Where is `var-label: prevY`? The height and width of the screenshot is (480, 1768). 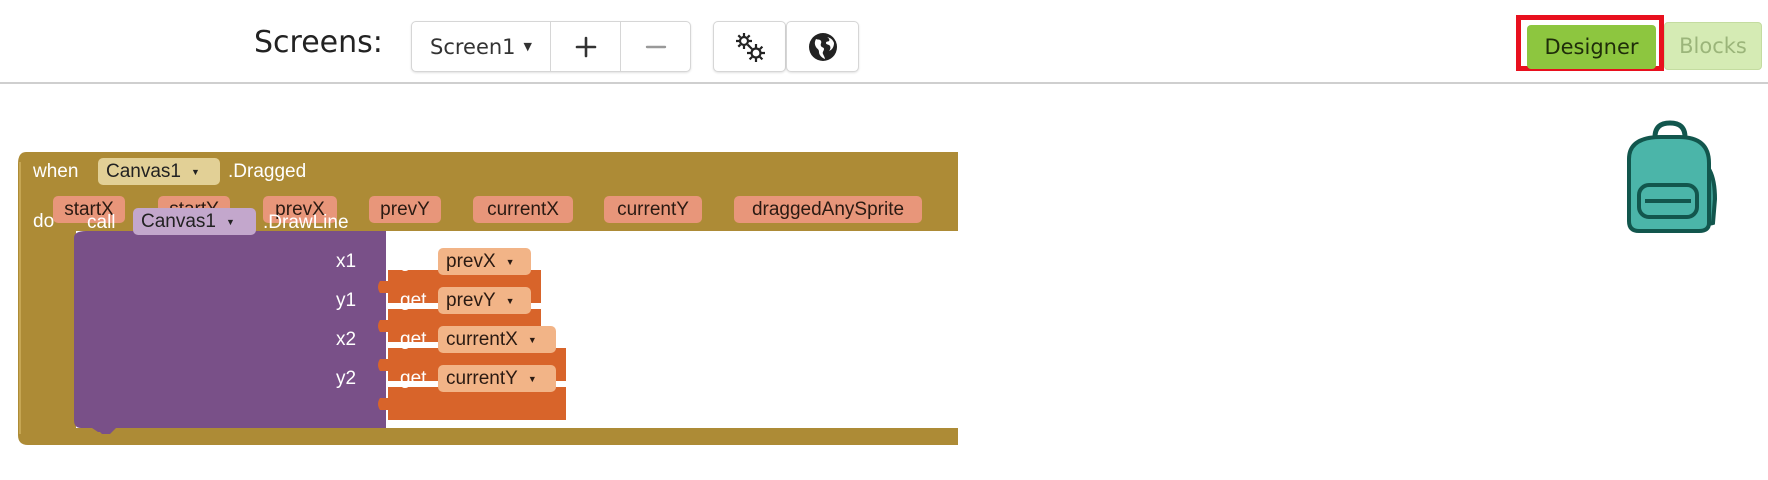
var-label: prevY is located at coordinates (471, 300).